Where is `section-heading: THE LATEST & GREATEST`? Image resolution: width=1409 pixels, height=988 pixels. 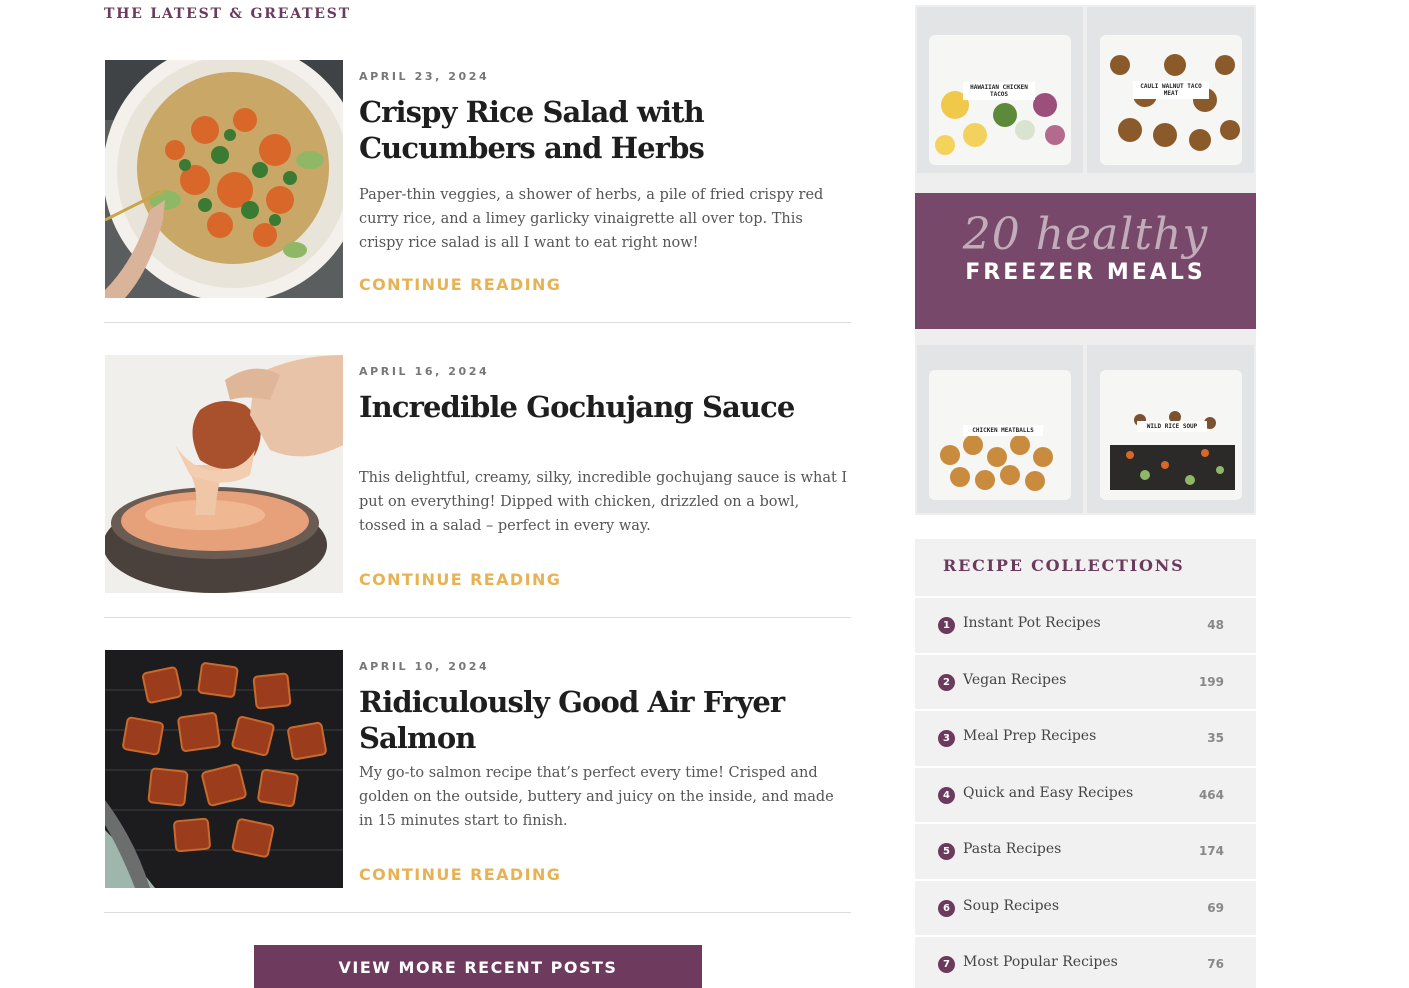 section-heading: THE LATEST & GREATEST is located at coordinates (227, 14).